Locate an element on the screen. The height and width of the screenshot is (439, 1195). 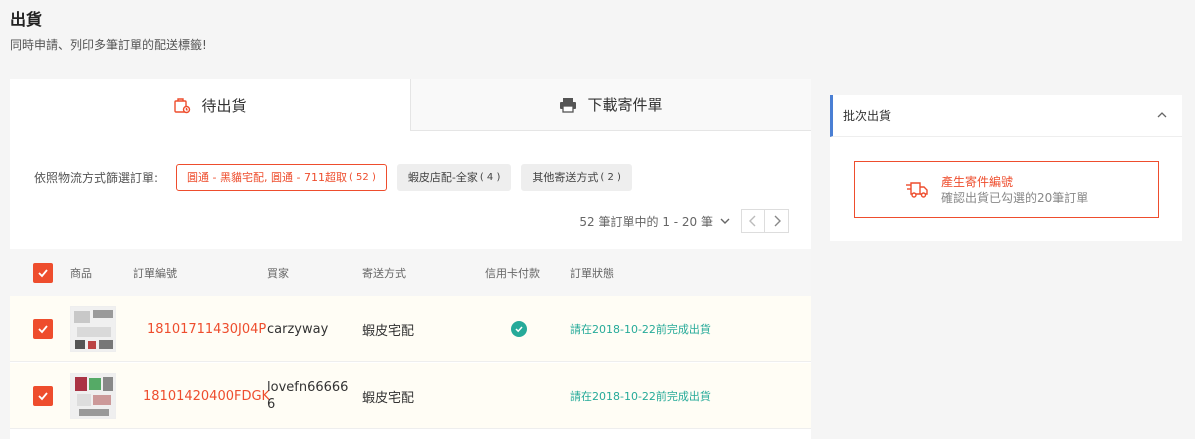
col-buyer: 買家 is located at coordinates (278, 273).